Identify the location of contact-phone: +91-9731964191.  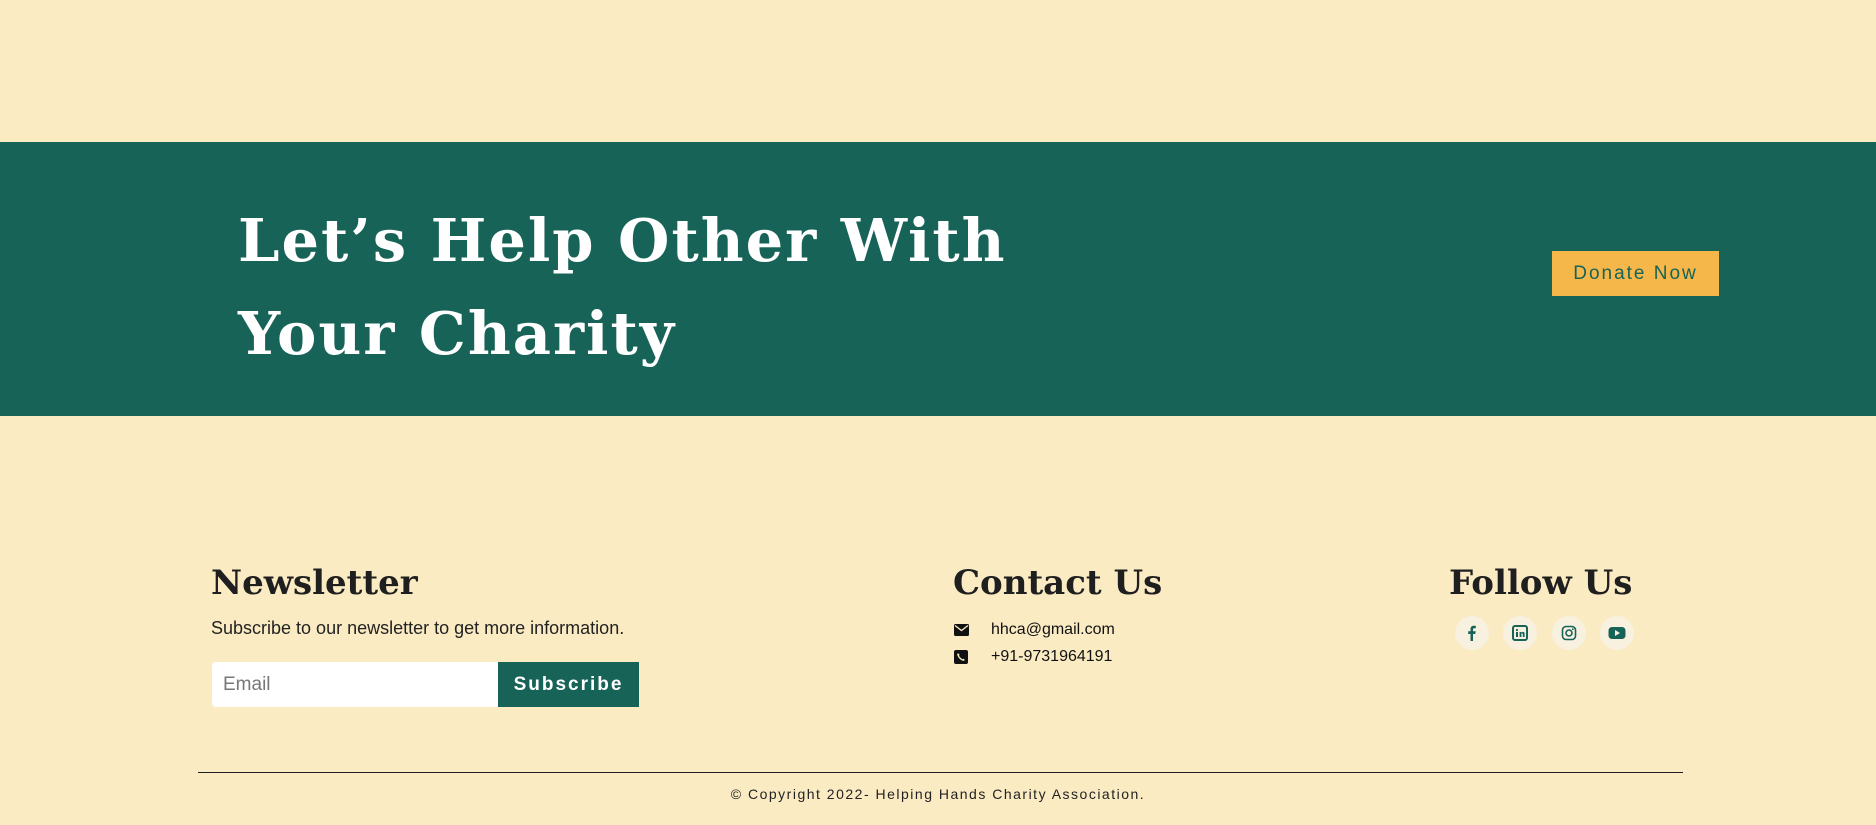
(1052, 656).